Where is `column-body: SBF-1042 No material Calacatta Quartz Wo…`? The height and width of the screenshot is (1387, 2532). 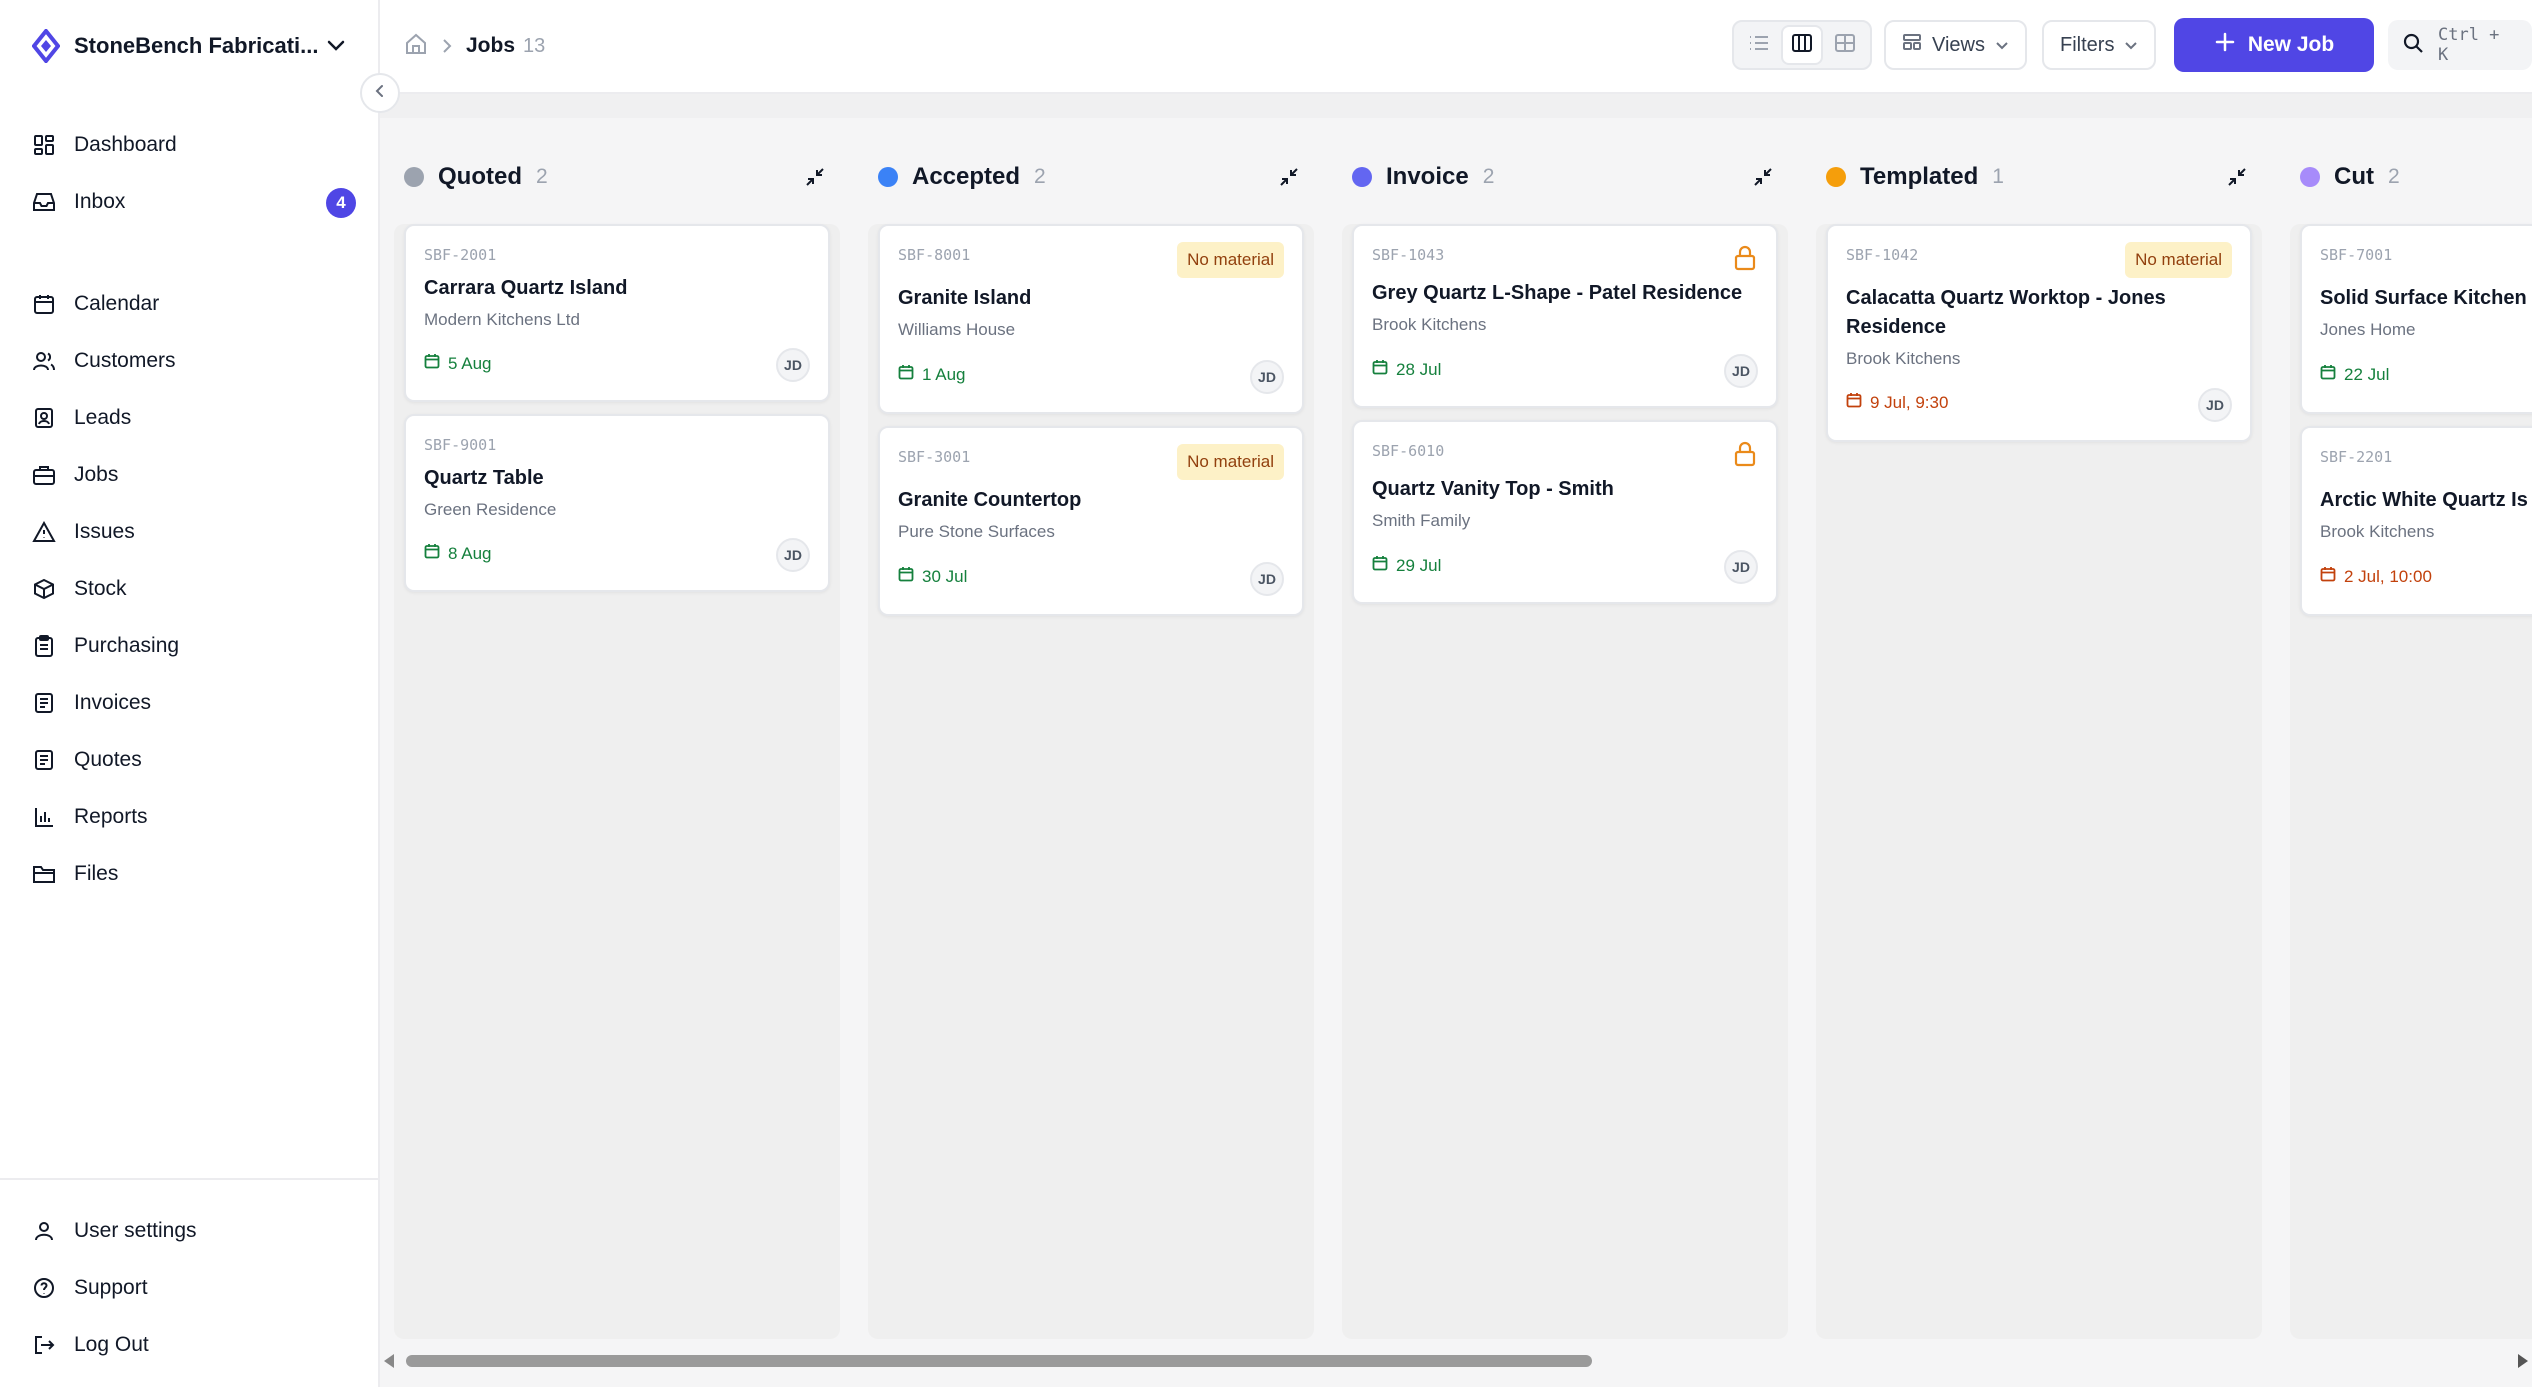 column-body: SBF-1042 No material Calacatta Quartz Wo… is located at coordinates (2039, 781).